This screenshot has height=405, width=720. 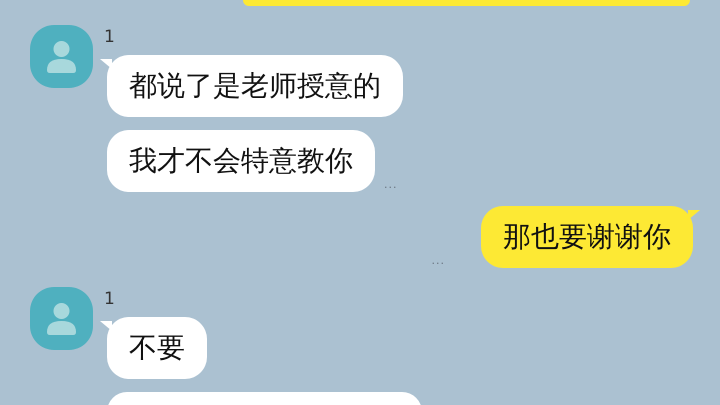 I want to click on message-bubble: 都说了是老师授意的, so click(x=255, y=86).